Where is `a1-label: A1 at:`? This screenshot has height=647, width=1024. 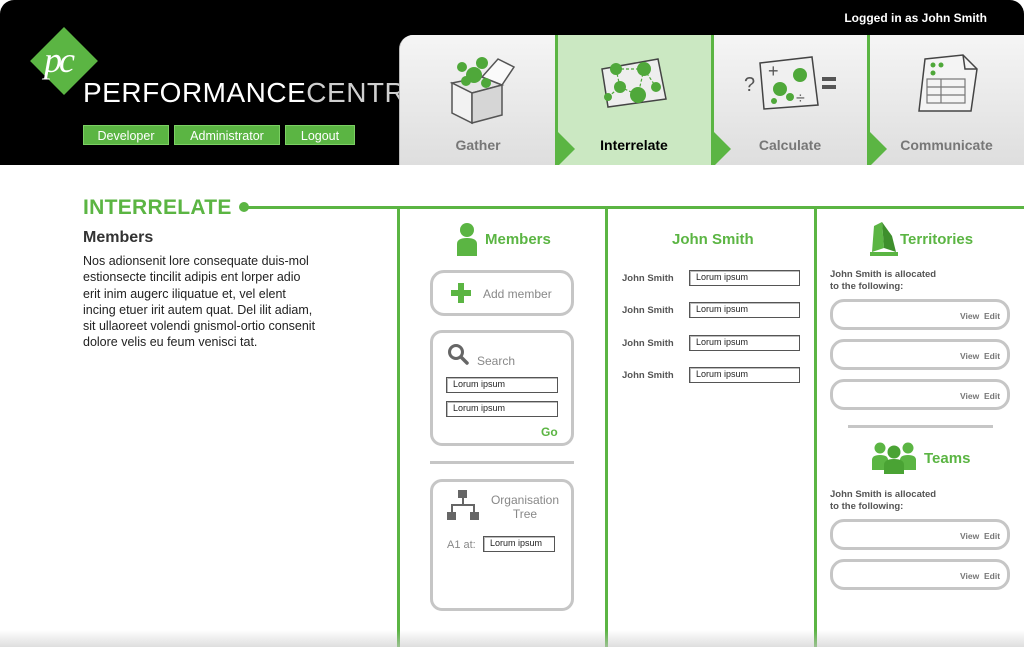 a1-label: A1 at: is located at coordinates (461, 545).